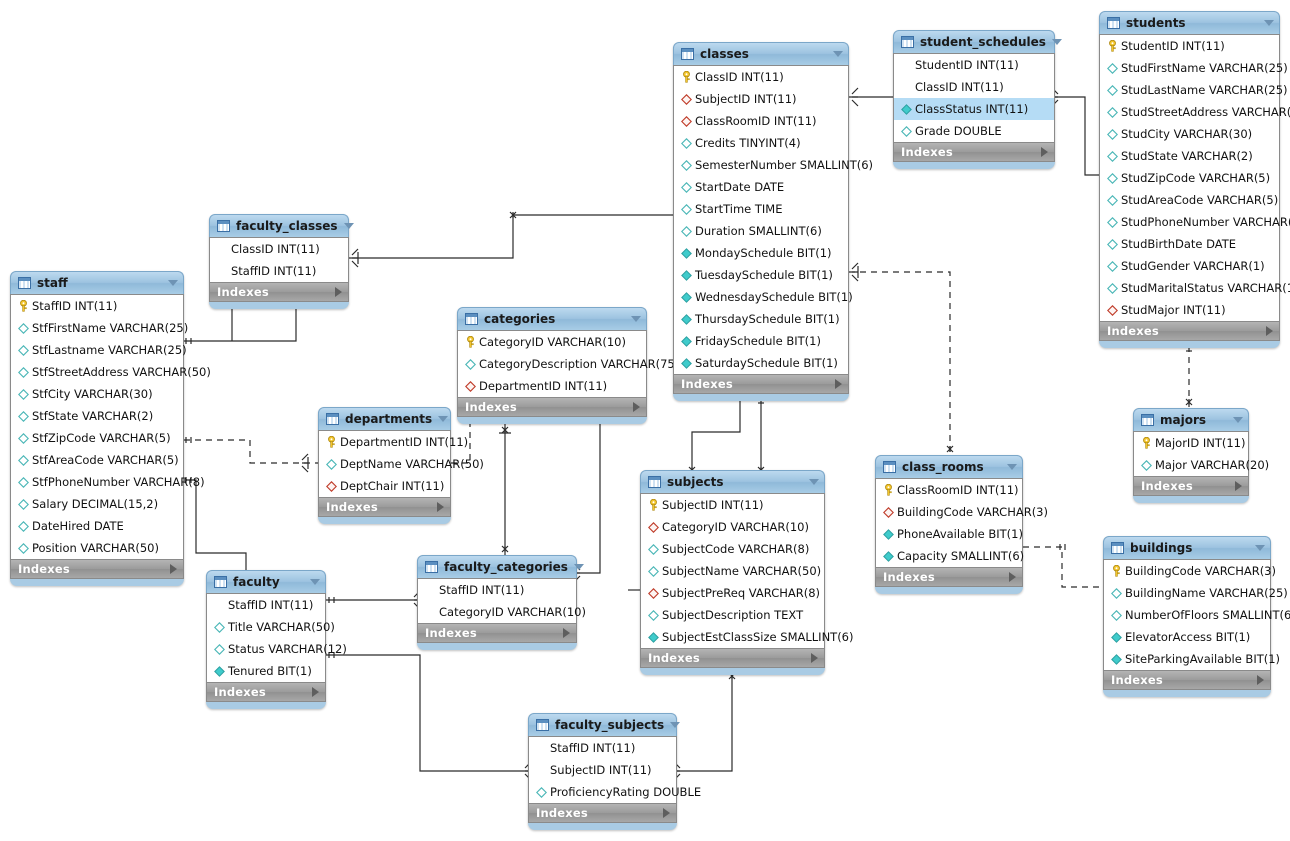  Describe the element at coordinates (1189, 178) in the screenshot. I see `table-row: StudZipCode VARCHAR(5)` at that location.